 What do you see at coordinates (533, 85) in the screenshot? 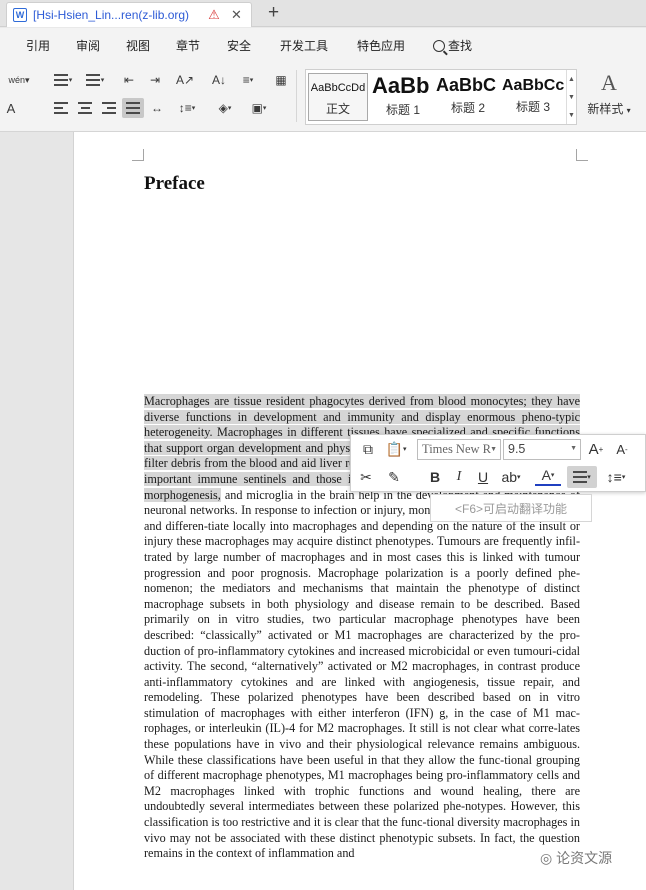
I see `style-sample: AaBbCc` at bounding box center [533, 85].